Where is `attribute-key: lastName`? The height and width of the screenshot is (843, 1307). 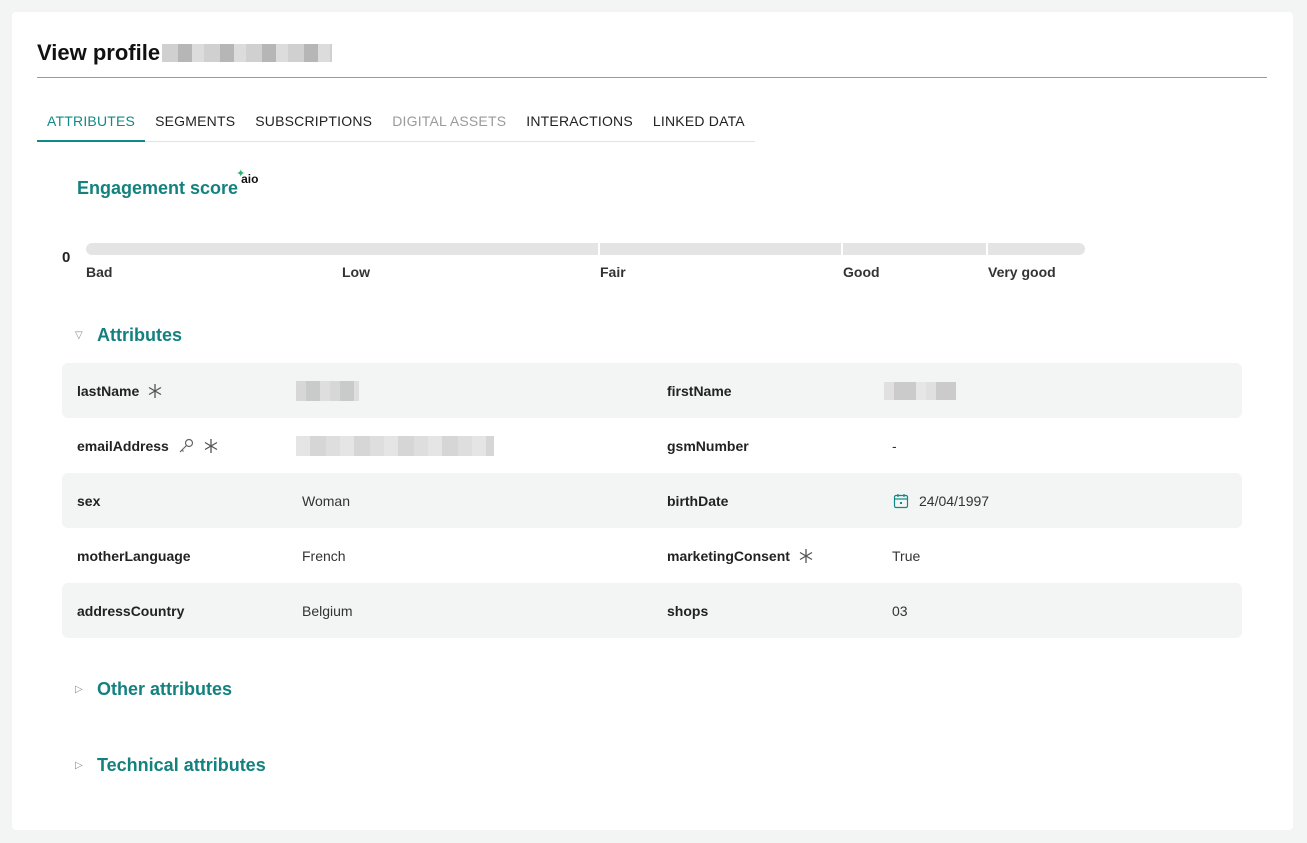
attribute-key: lastName is located at coordinates (120, 391).